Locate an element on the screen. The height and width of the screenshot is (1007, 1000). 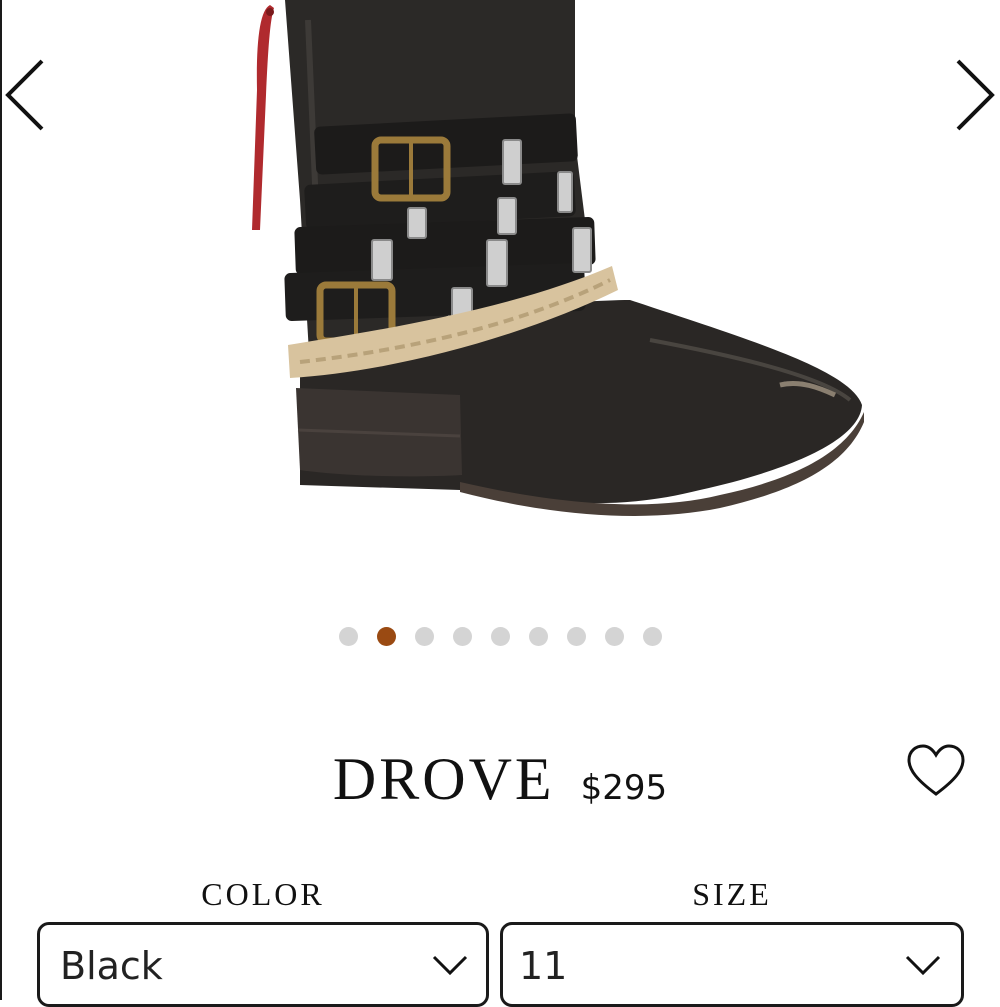
favorite-button is located at coordinates (936, 771).